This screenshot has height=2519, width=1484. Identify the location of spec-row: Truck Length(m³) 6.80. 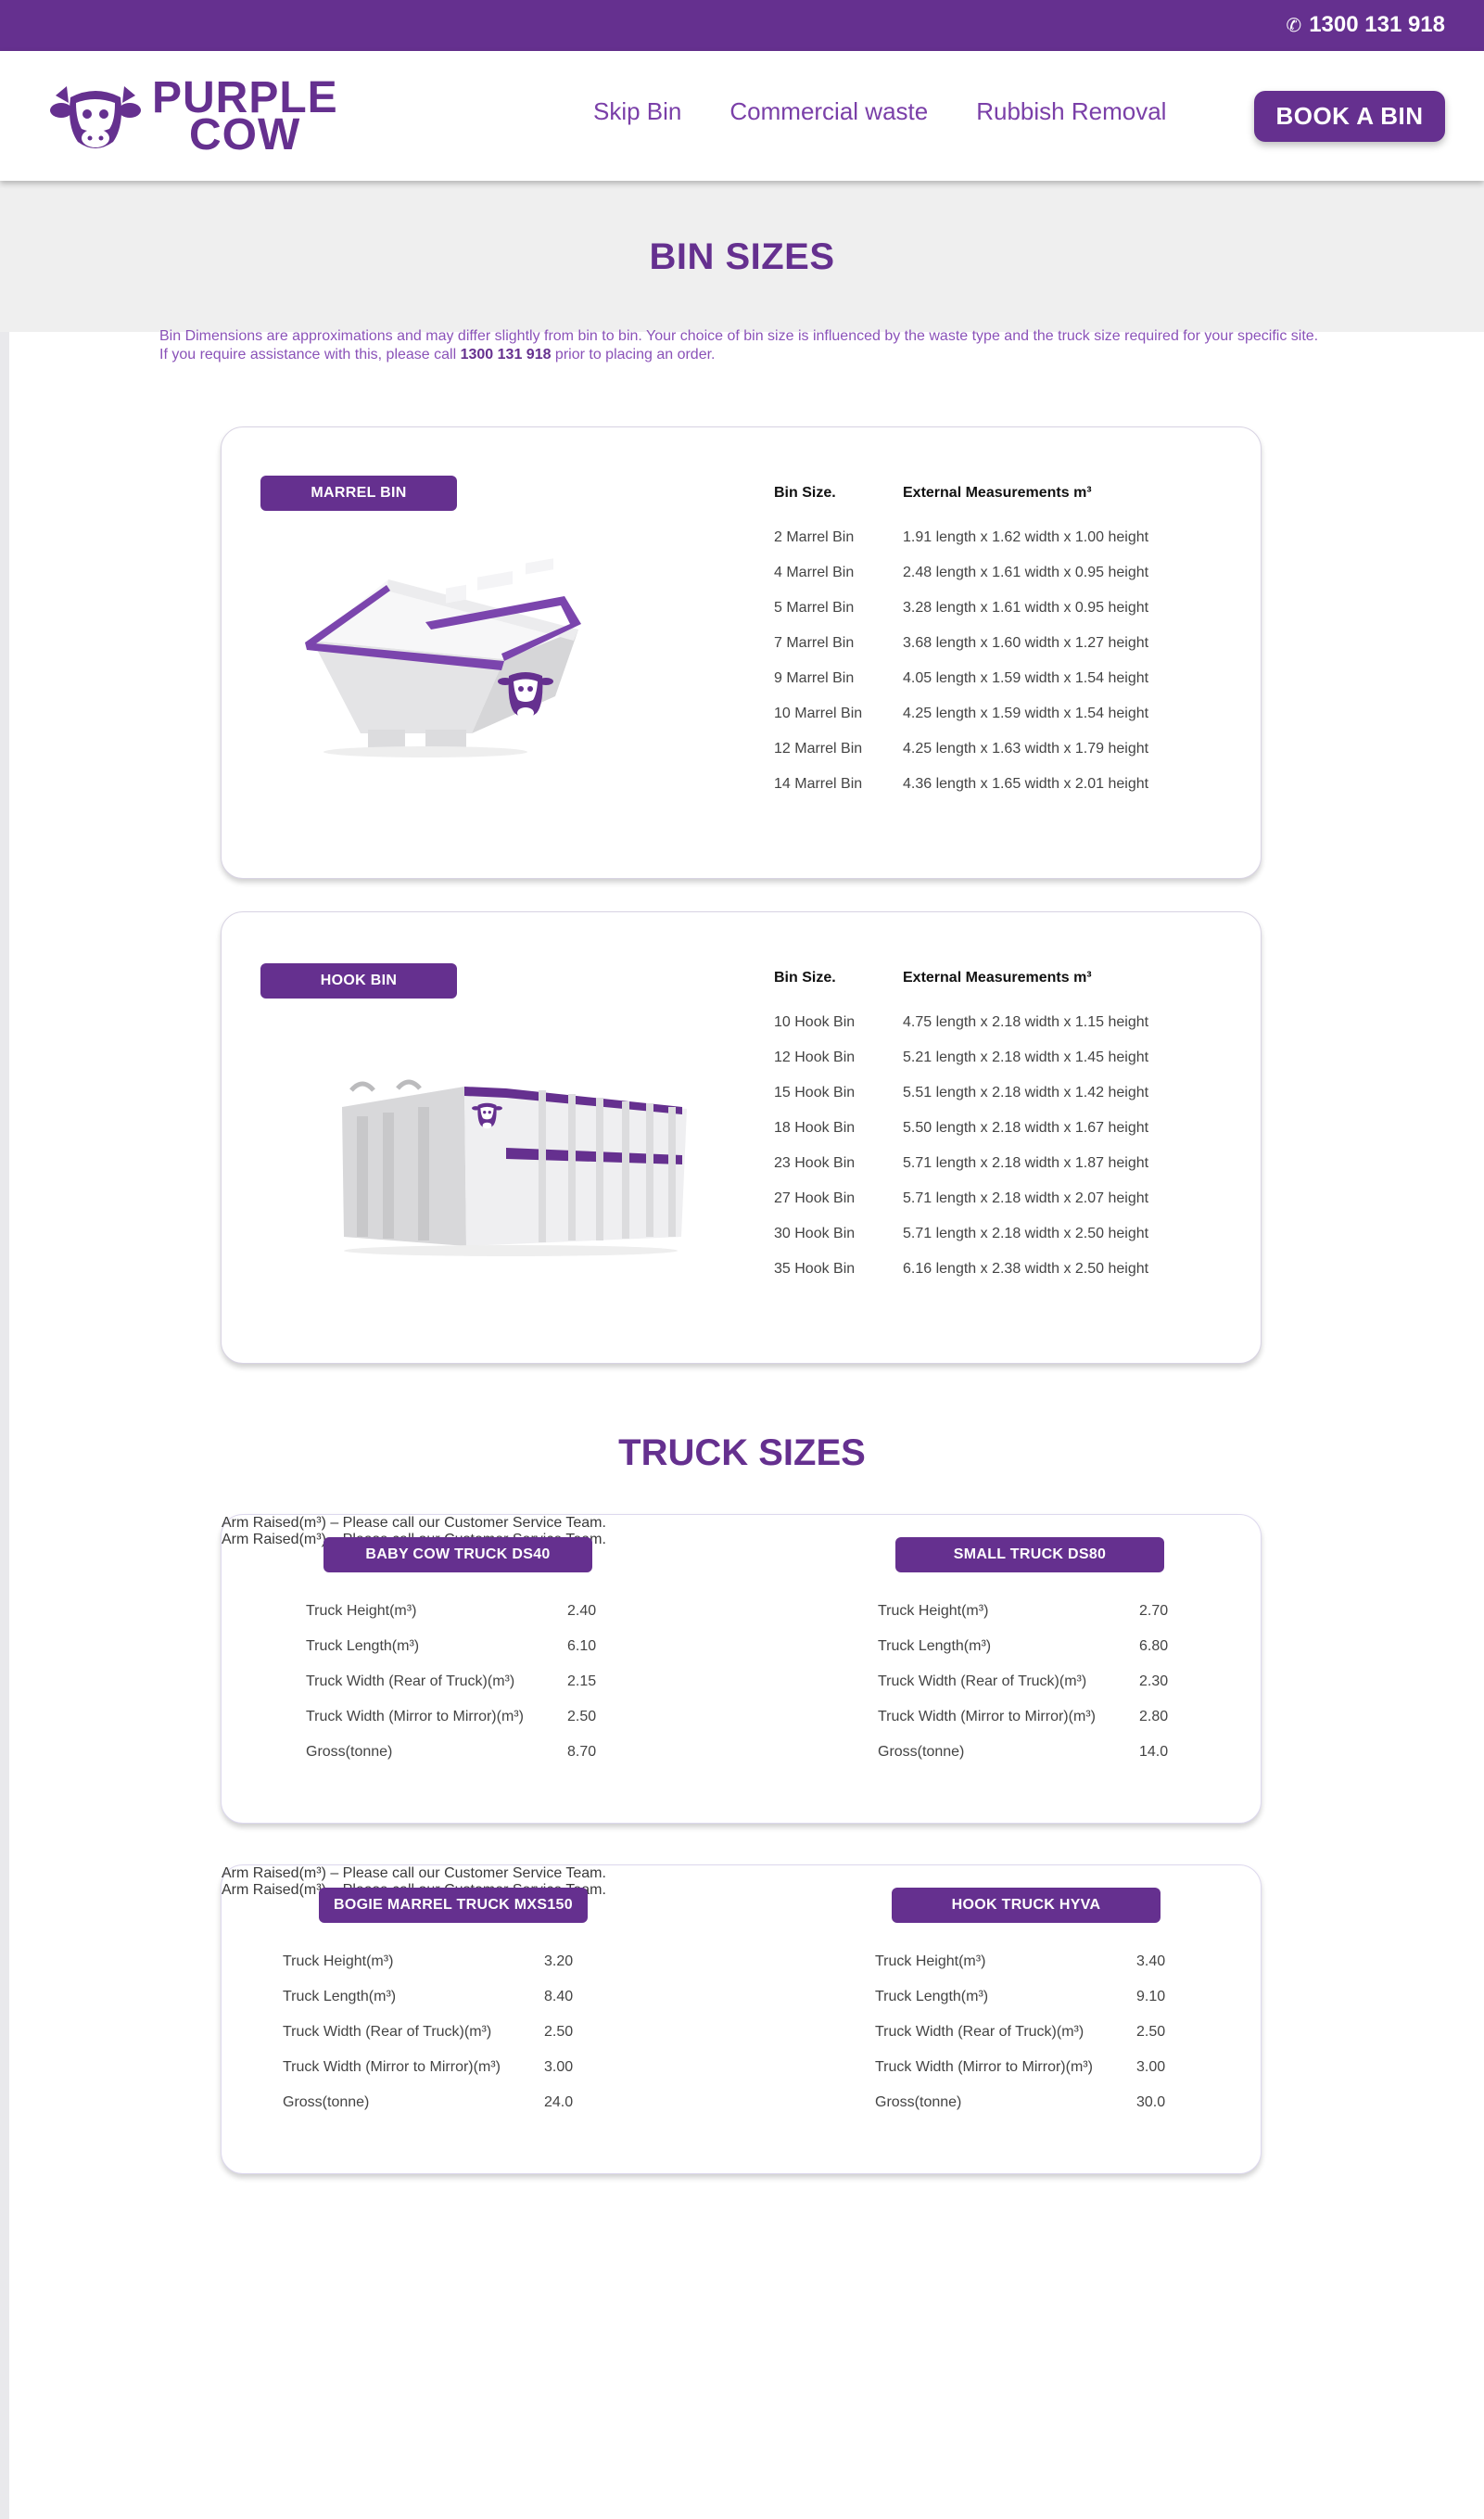
(1100, 1646).